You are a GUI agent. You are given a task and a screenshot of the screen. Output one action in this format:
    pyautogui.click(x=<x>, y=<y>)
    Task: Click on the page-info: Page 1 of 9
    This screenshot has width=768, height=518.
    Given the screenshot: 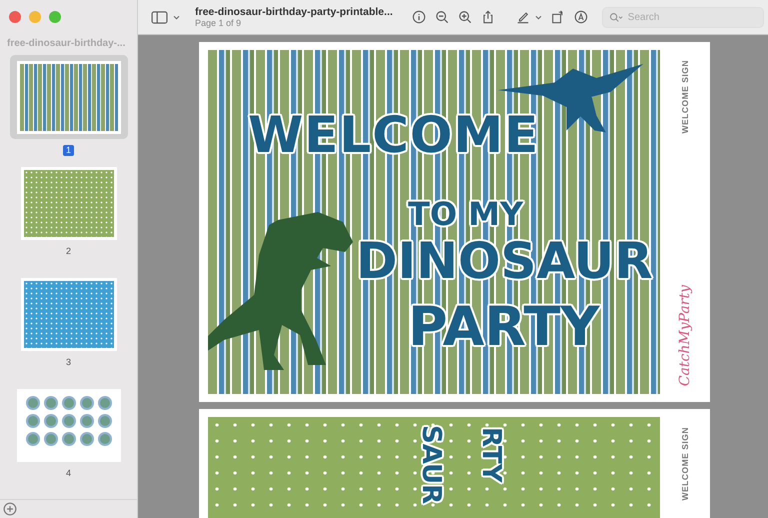 What is the action you would take?
    pyautogui.click(x=218, y=23)
    